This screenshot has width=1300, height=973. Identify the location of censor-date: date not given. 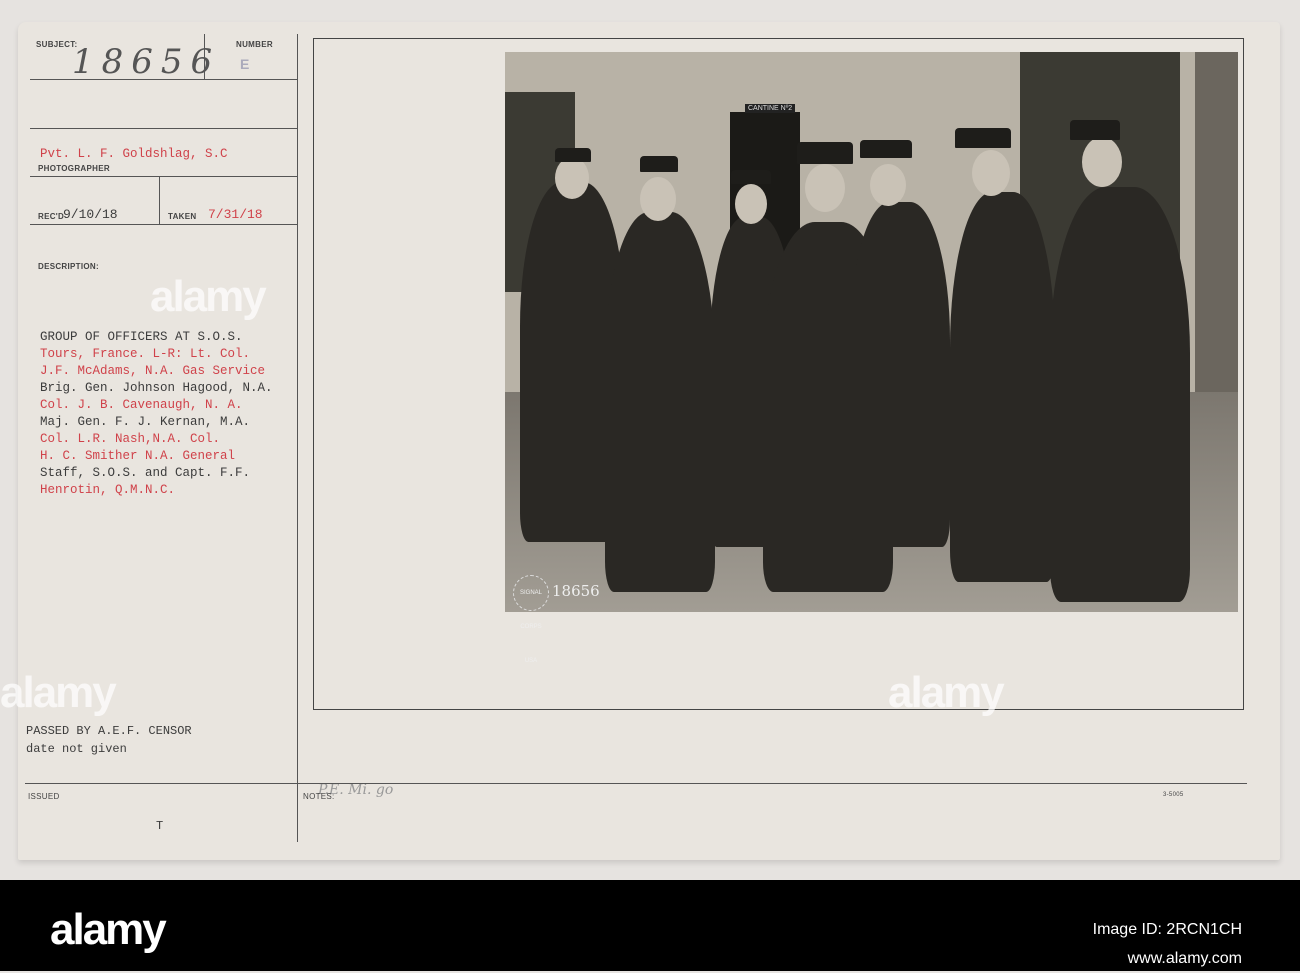
(76, 749).